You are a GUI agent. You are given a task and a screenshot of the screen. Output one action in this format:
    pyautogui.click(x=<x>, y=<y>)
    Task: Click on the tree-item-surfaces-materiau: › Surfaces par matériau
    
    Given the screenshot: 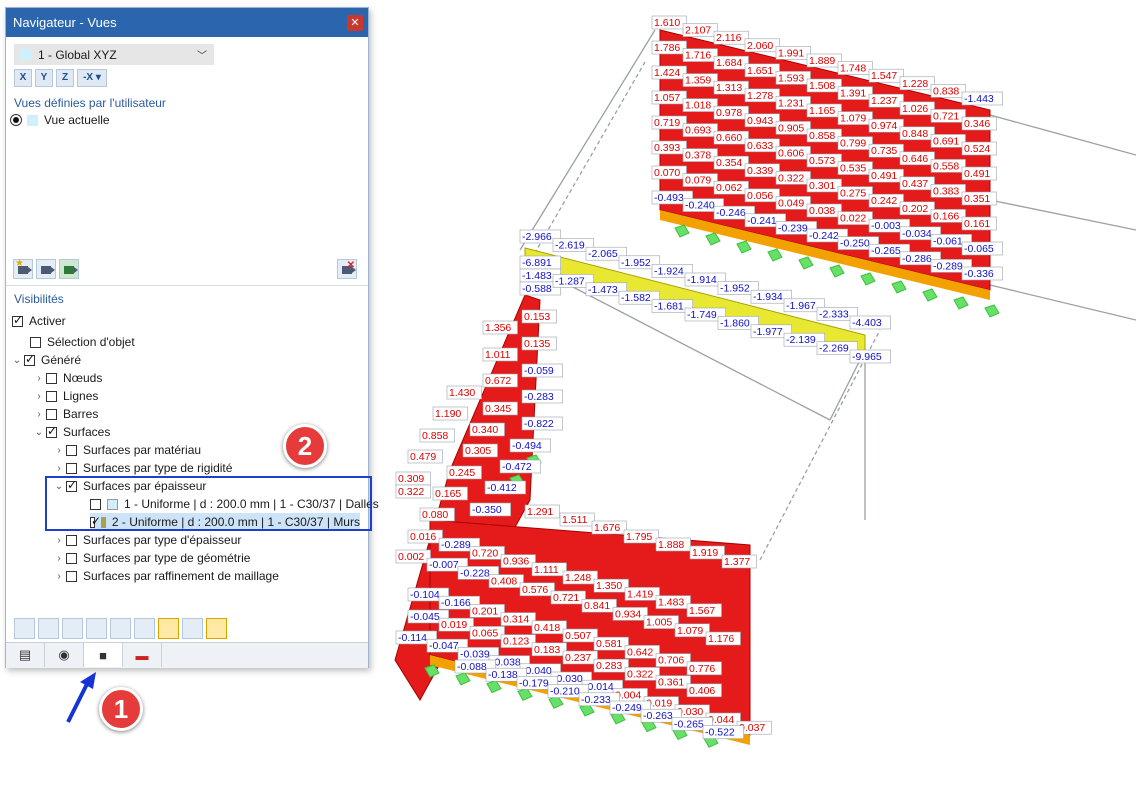 What is the action you would take?
    pyautogui.click(x=126, y=450)
    